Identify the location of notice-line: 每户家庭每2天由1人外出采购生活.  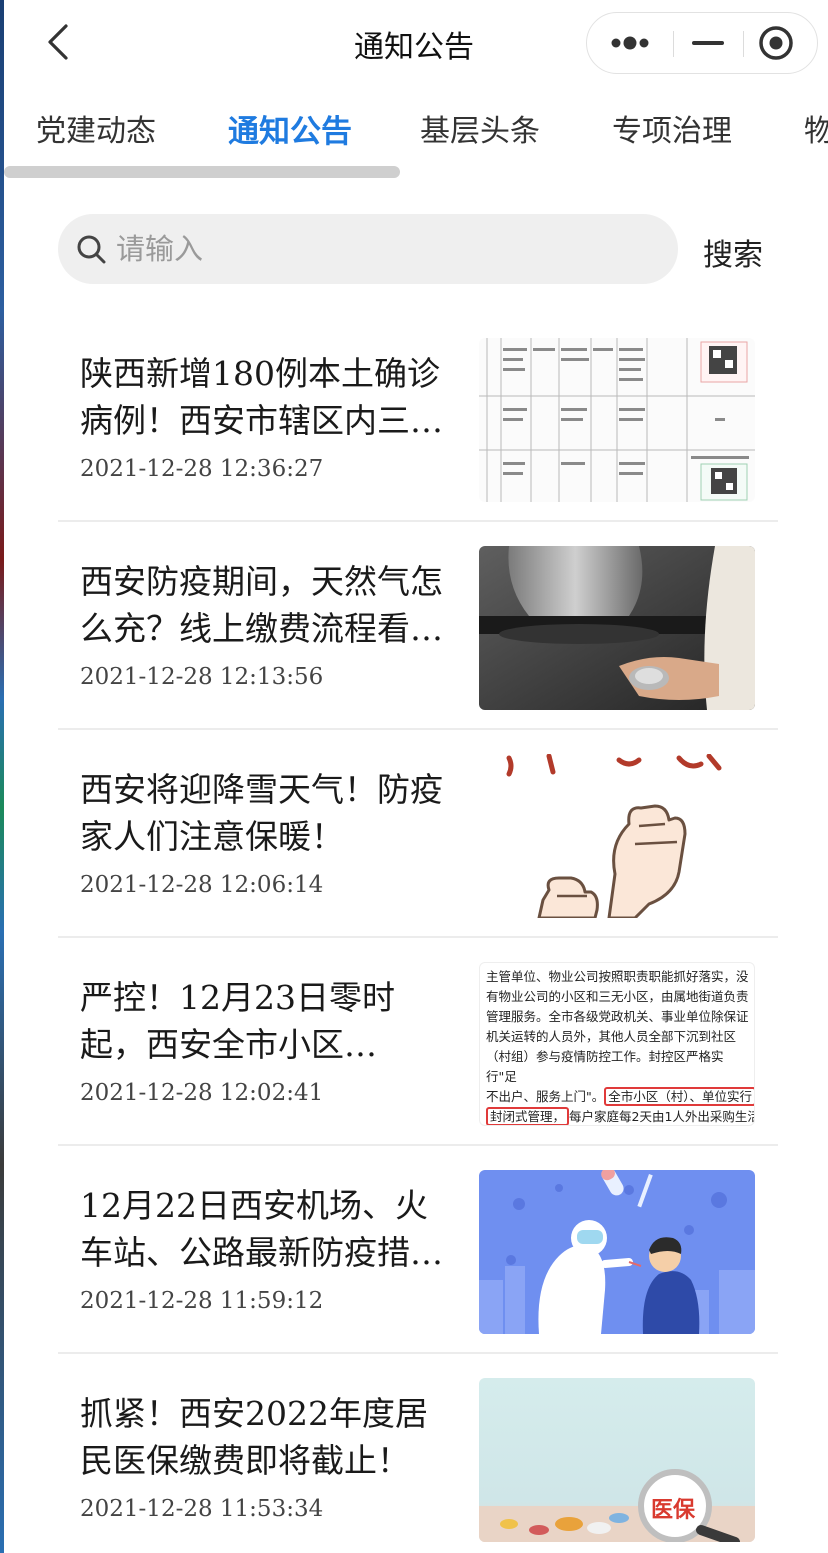
(662, 1116).